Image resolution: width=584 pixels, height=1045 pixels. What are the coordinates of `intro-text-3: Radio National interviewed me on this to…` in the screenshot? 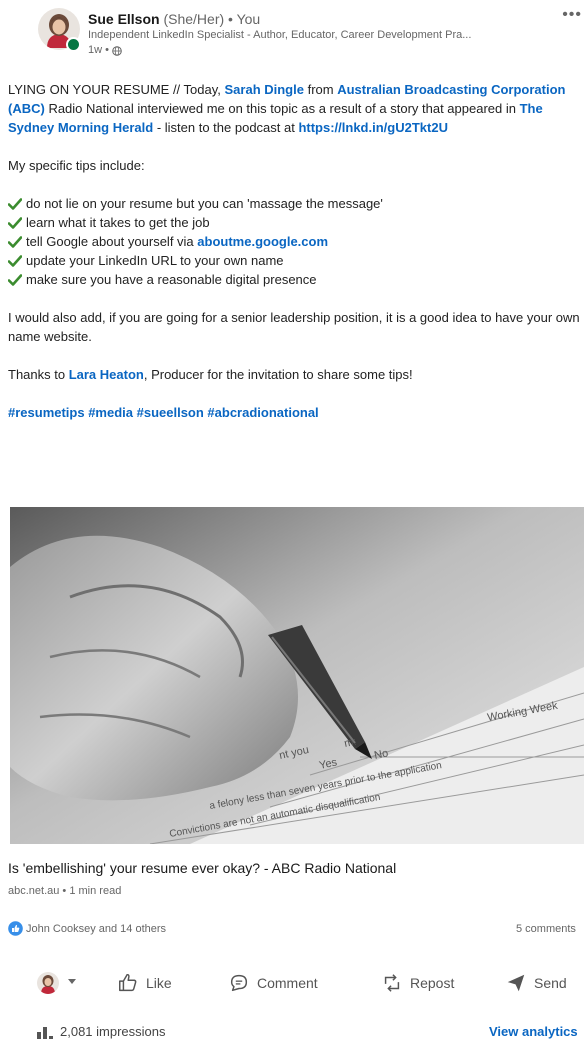 It's located at (282, 108).